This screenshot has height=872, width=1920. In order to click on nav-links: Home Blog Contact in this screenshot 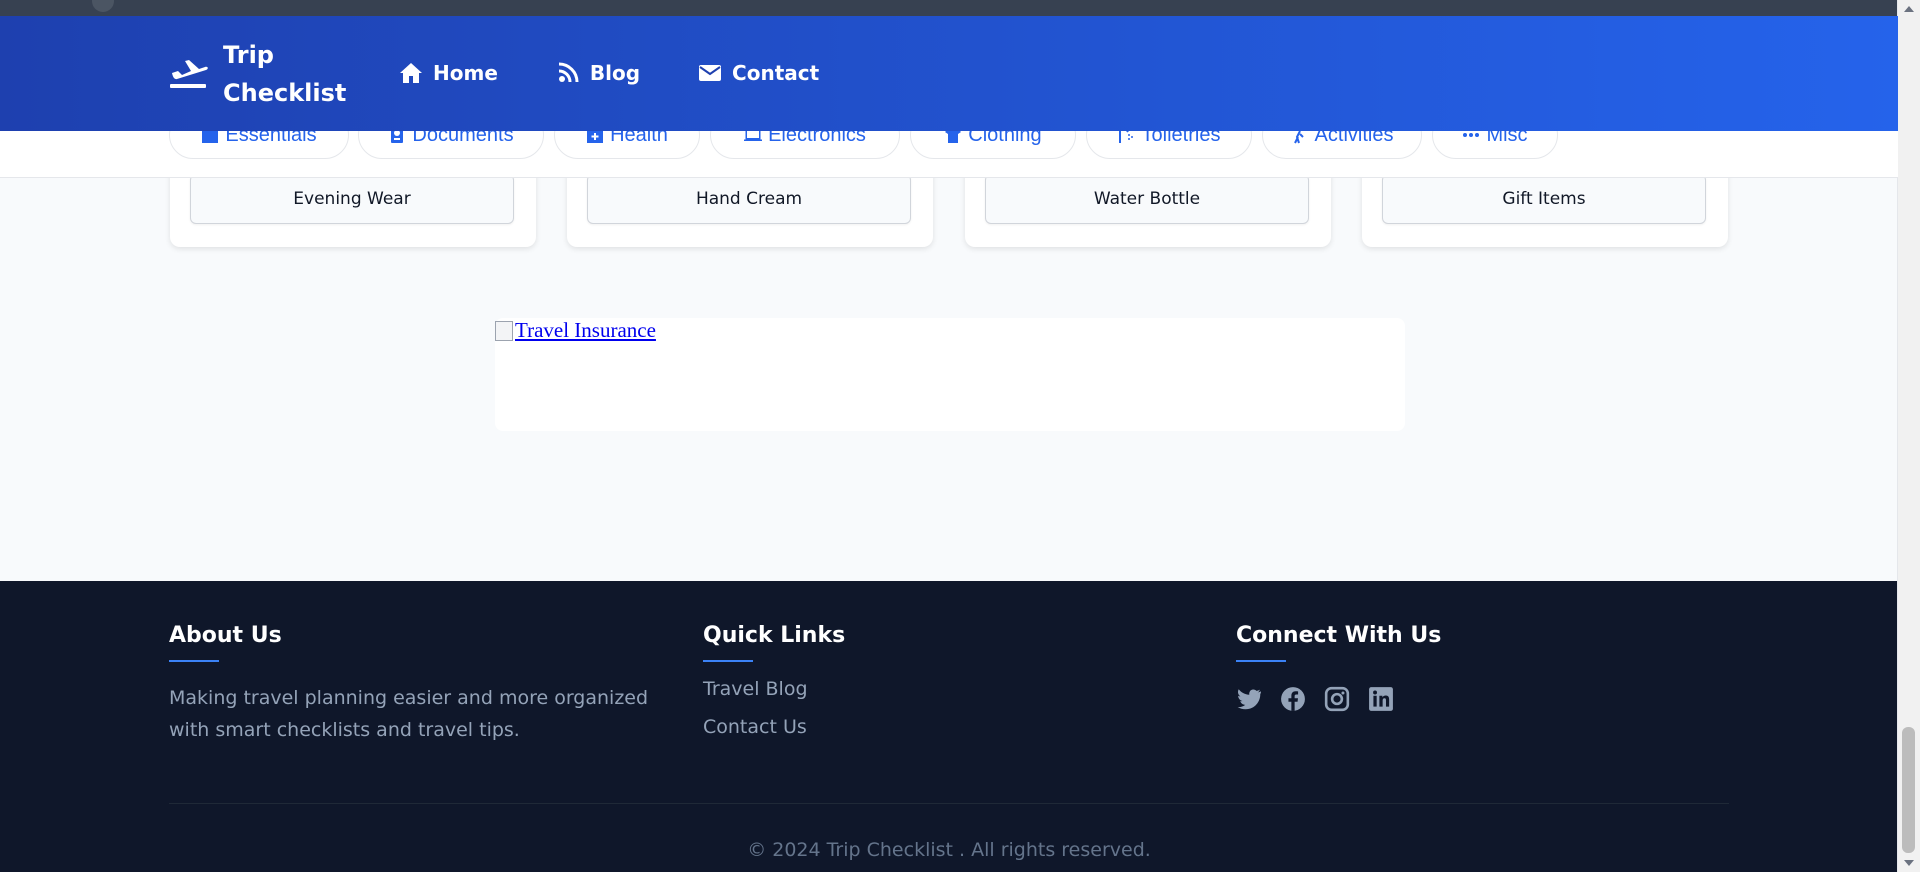, I will do `click(638, 73)`.